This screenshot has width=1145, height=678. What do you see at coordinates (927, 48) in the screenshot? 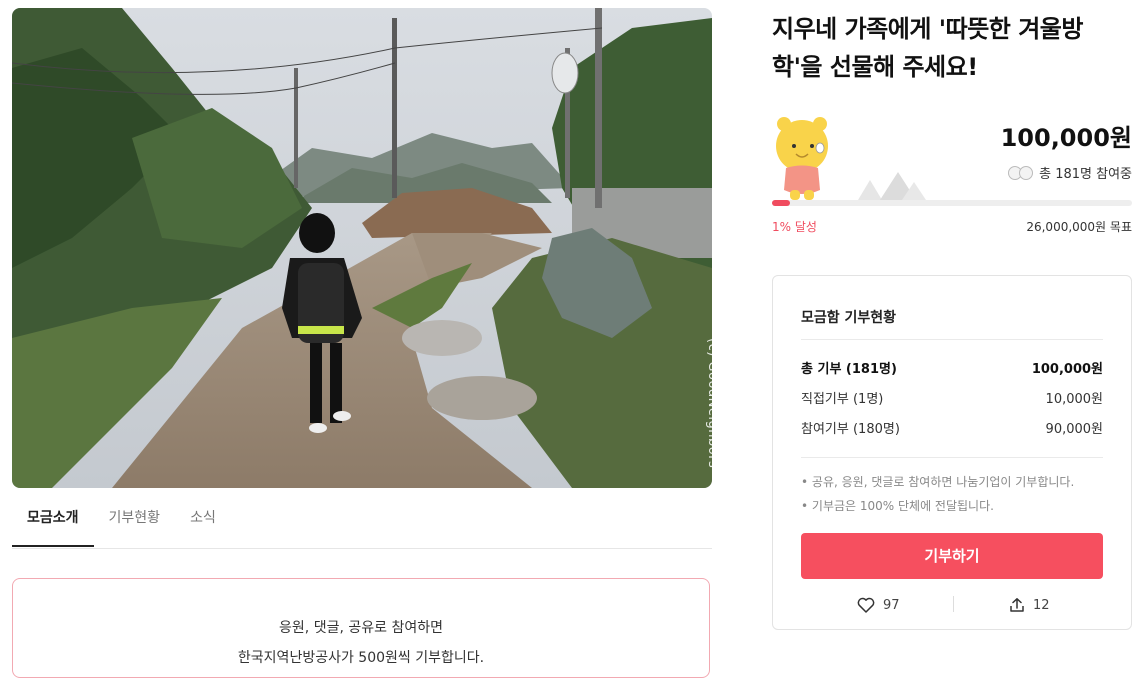
I see `campaign-title: 지우네 가족에게 '따뜻한 겨울방학'을 선물해 주세요!` at bounding box center [927, 48].